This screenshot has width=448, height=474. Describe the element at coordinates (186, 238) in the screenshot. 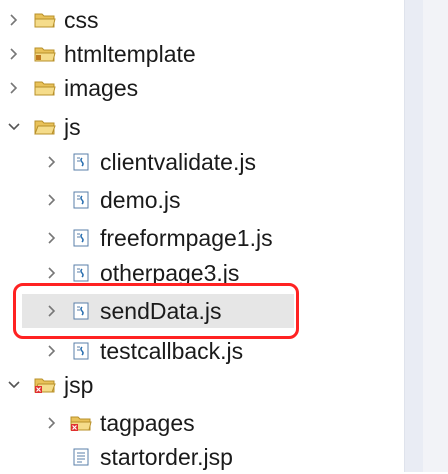

I see `tree-item-label: freeformpage1.js` at that location.